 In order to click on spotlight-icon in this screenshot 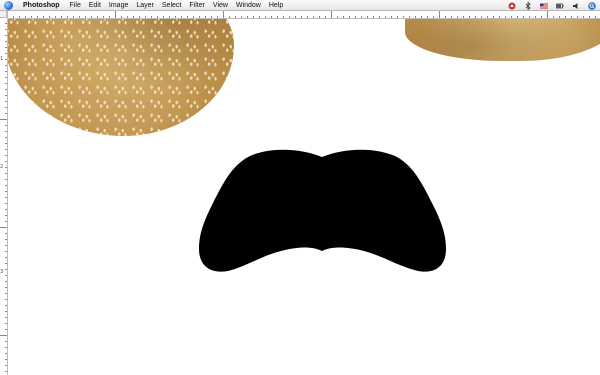, I will do `click(592, 5)`.